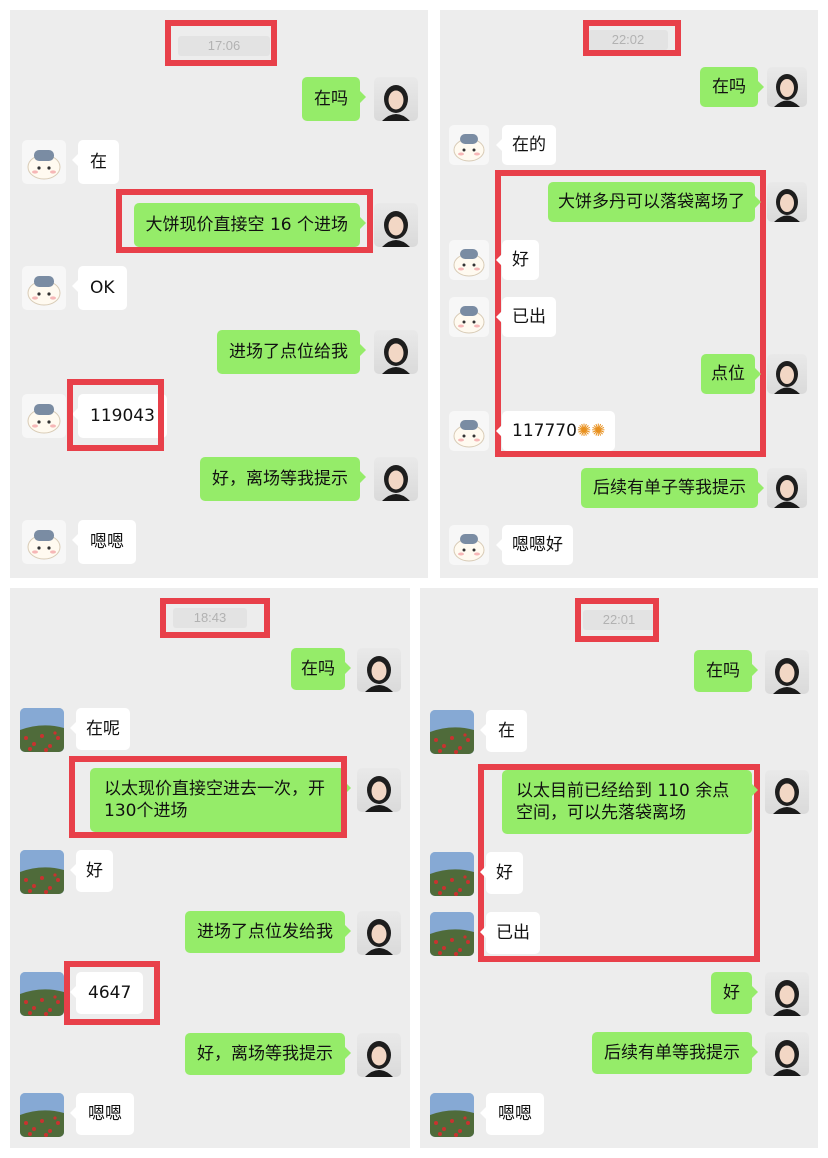  I want to click on message-text: 117770, so click(544, 431).